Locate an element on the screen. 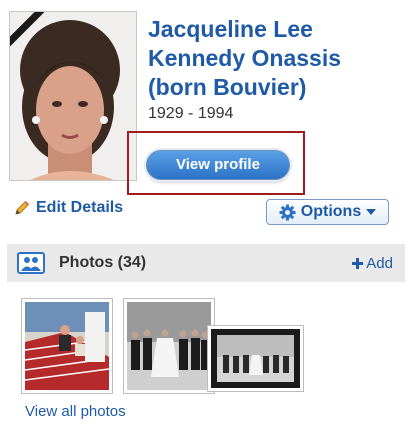 Image resolution: width=412 pixels, height=426 pixels. pencil-icon is located at coordinates (22, 208).